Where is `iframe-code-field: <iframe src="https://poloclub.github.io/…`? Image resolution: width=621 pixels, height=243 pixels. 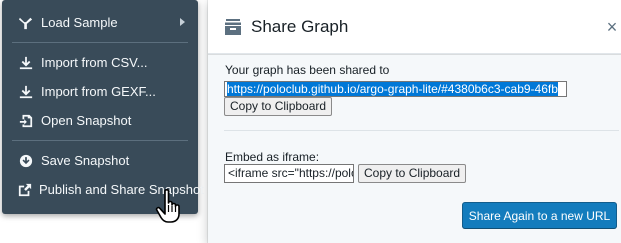
iframe-code-field: <iframe src="https://poloclub.github.io/… is located at coordinates (289, 173).